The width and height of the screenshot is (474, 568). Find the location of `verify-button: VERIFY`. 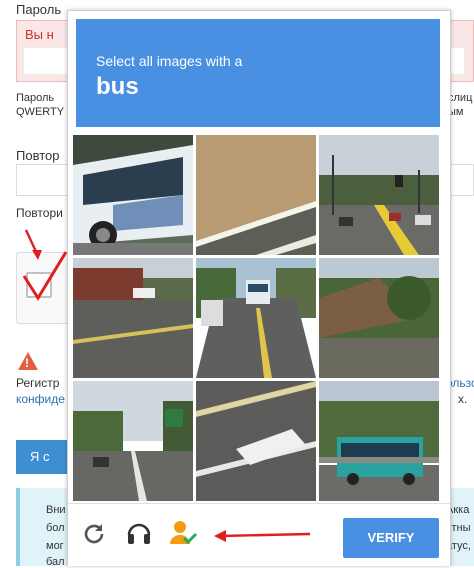

verify-button: VERIFY is located at coordinates (391, 538).